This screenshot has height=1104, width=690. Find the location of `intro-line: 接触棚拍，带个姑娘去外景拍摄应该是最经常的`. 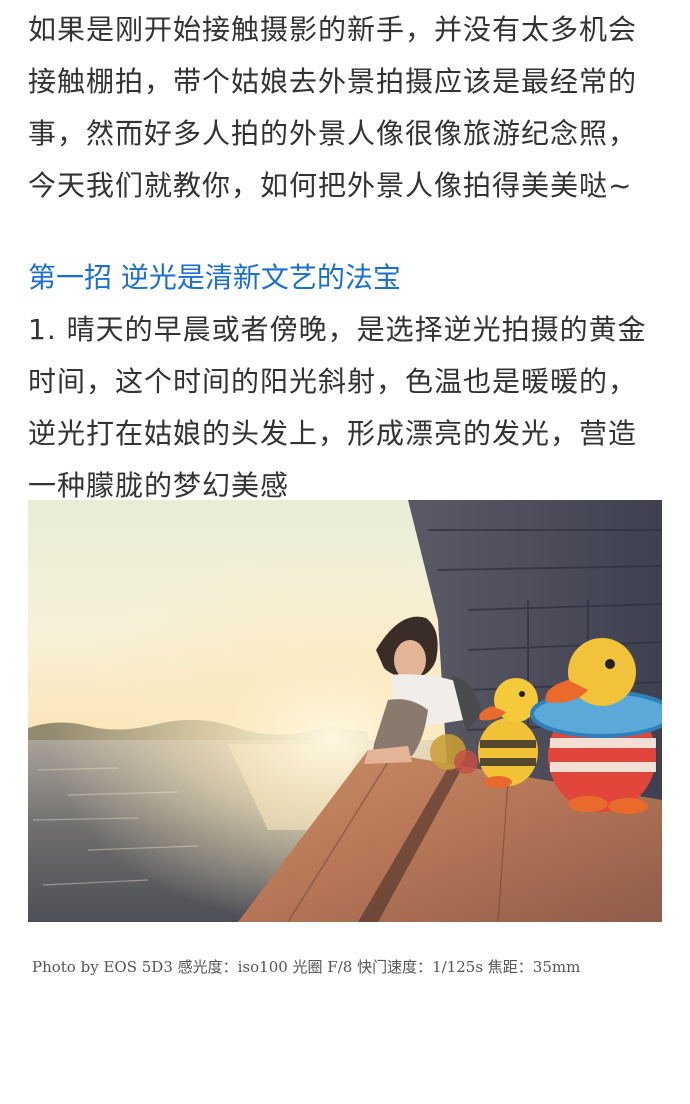

intro-line: 接触棚拍，带个姑娘去外景拍摄应该是最经常的 is located at coordinates (333, 81).